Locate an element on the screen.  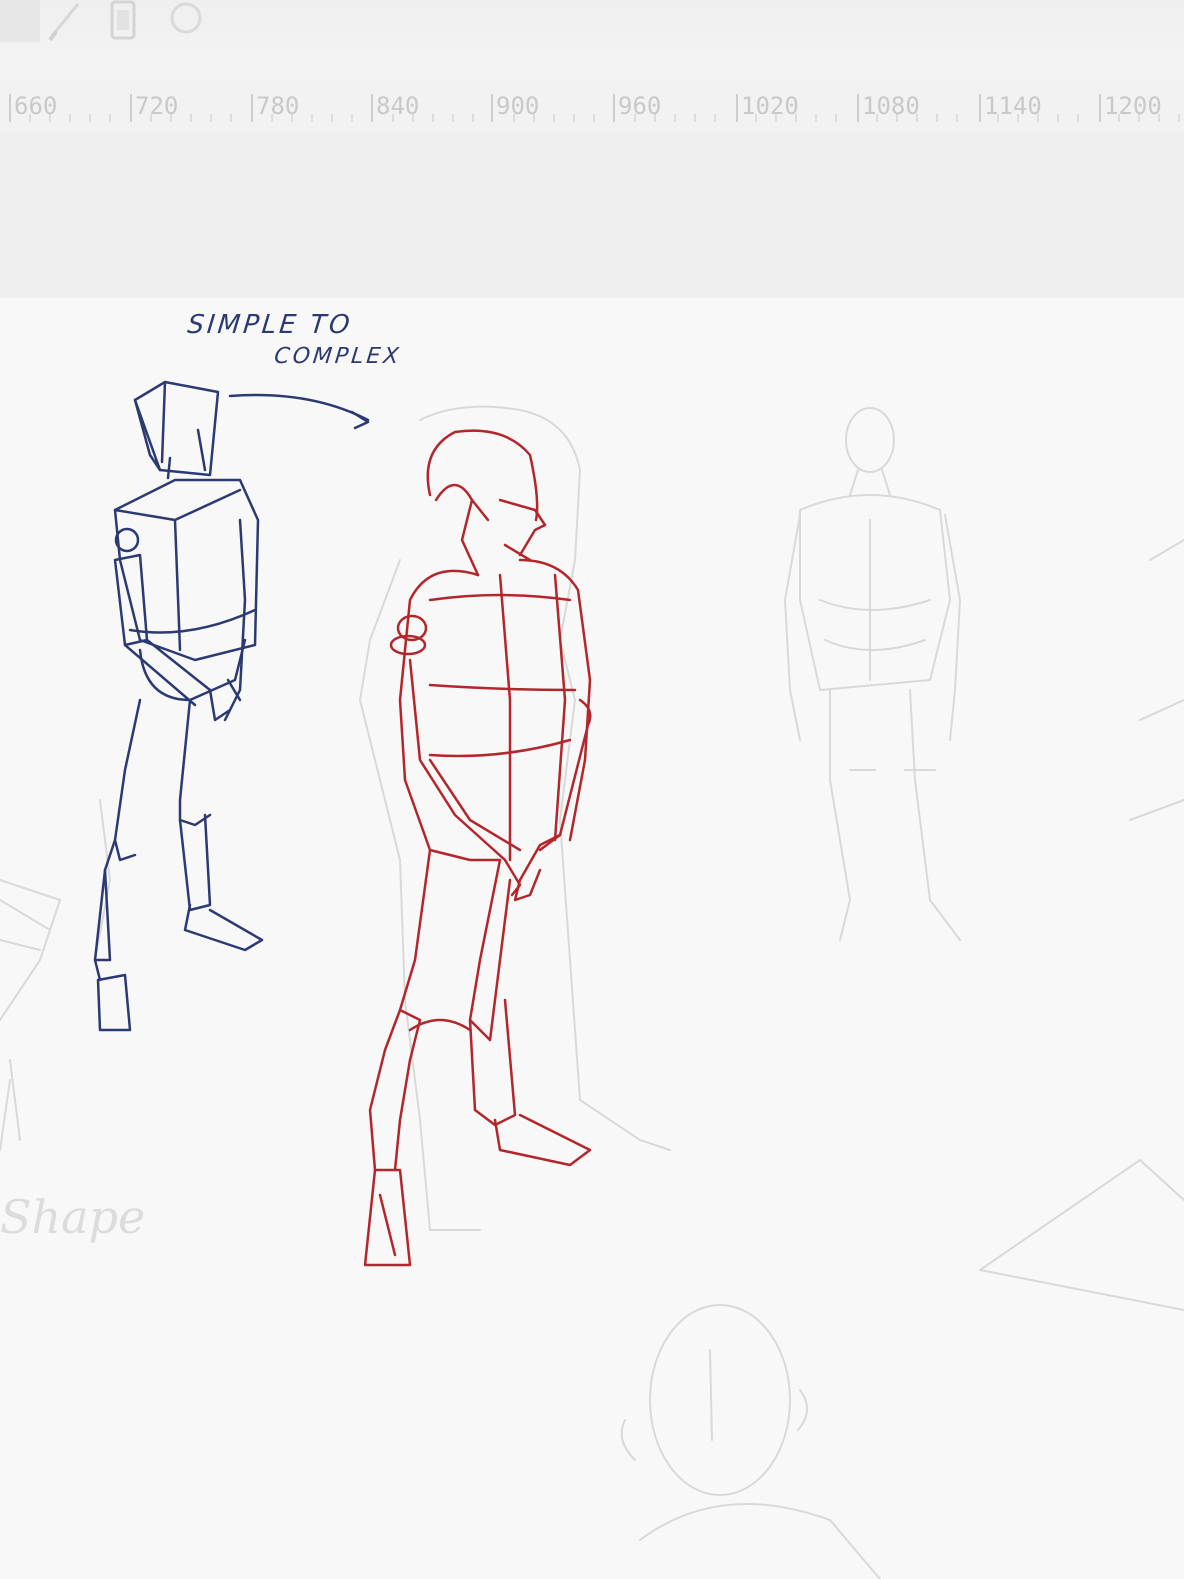
brush-icon is located at coordinates (64, 22).